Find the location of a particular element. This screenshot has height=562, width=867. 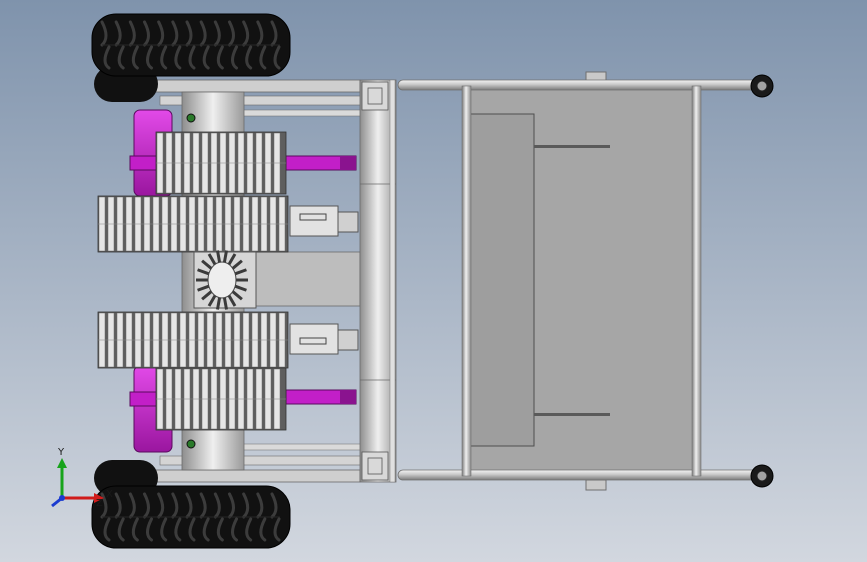

center-plate is located at coordinates (305, 279).